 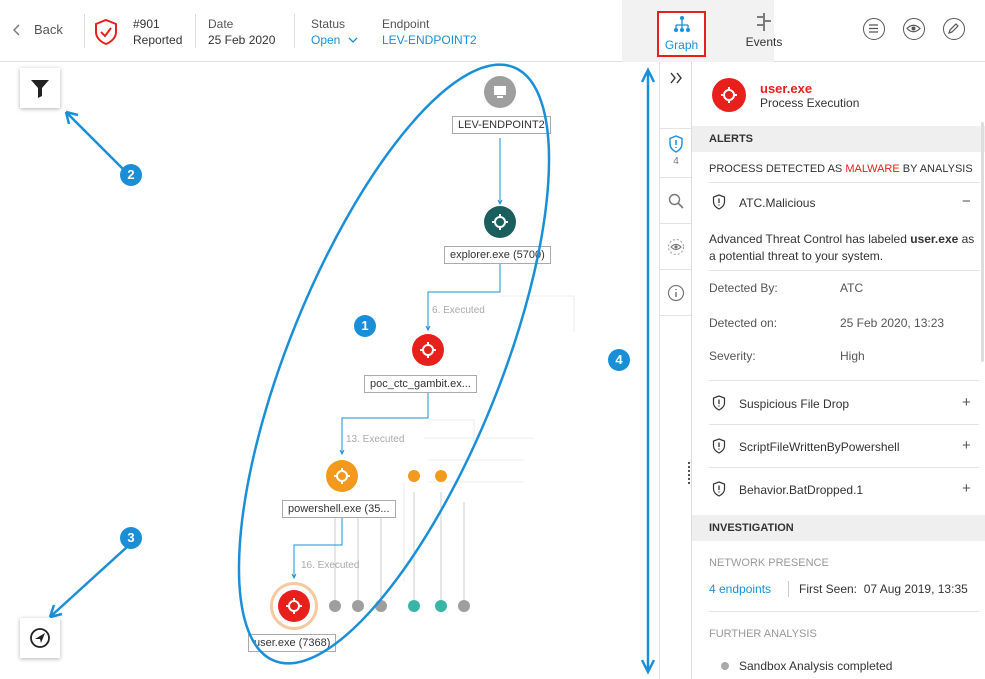 What do you see at coordinates (157, 32) in the screenshot?
I see `incident-info: #901 Reported` at bounding box center [157, 32].